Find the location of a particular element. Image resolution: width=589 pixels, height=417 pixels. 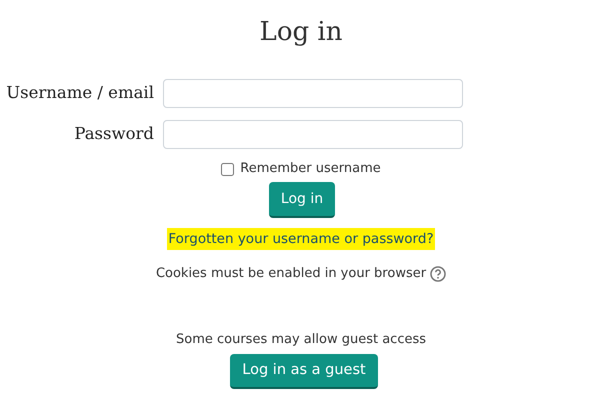

help-icon is located at coordinates (438, 274).